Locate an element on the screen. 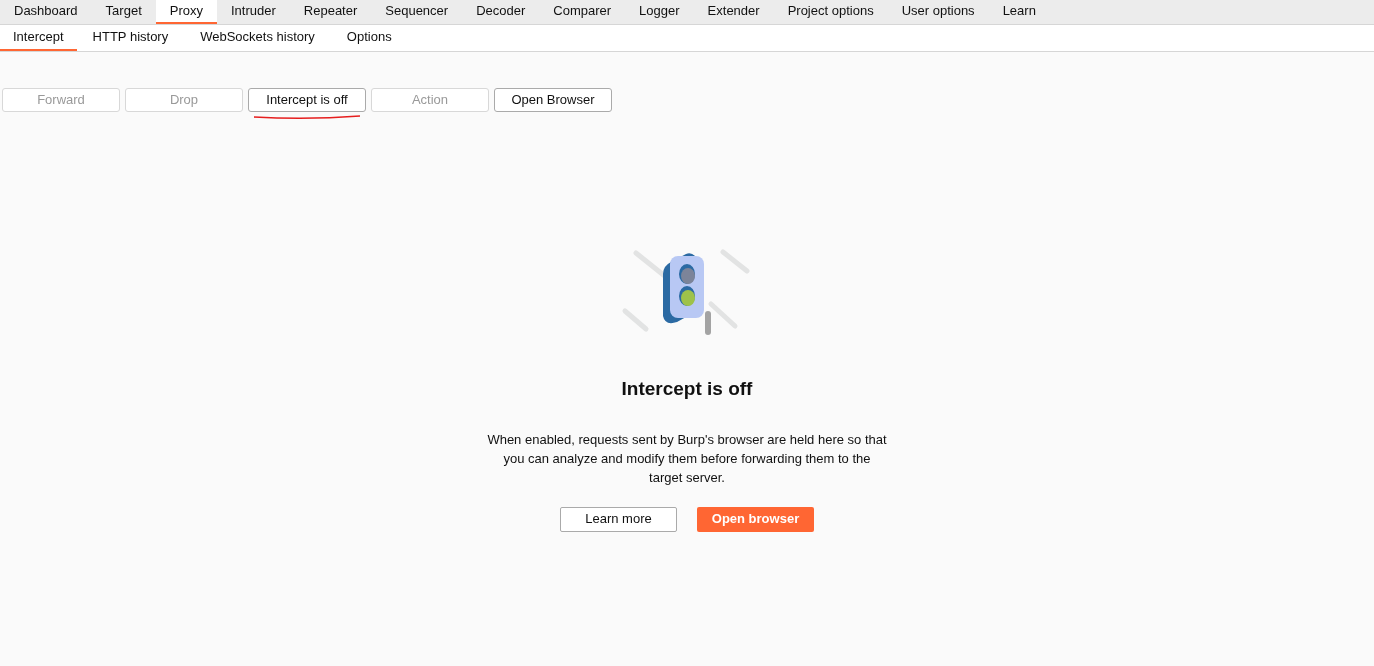 The height and width of the screenshot is (666, 1374). main-tab: Sequencer is located at coordinates (417, 12).